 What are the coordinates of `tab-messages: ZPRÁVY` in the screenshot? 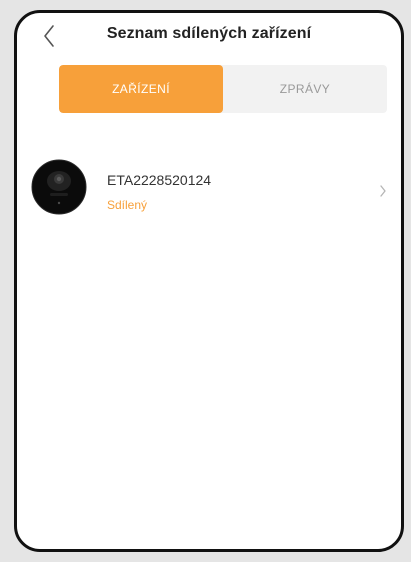 It's located at (305, 89).